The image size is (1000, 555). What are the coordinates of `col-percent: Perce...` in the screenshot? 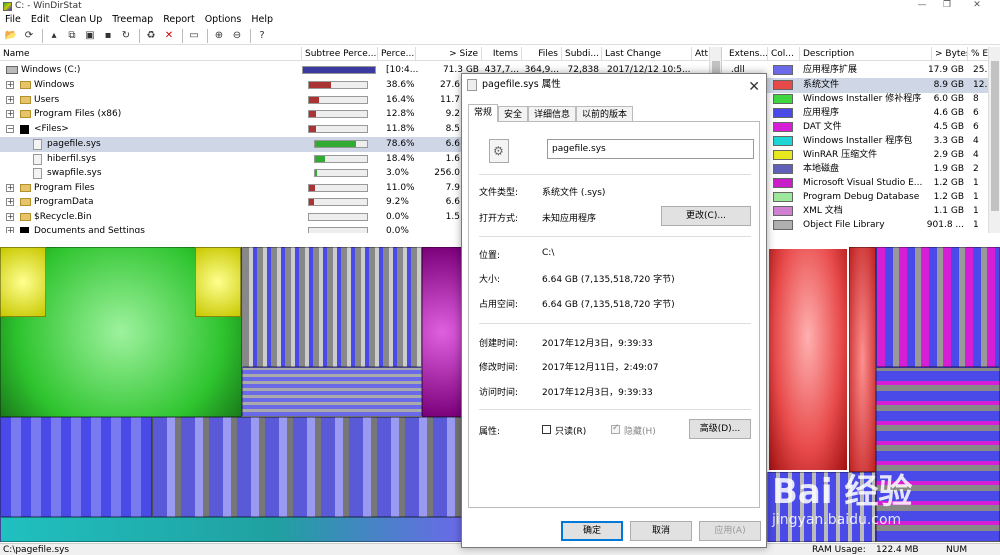 It's located at (397, 54).